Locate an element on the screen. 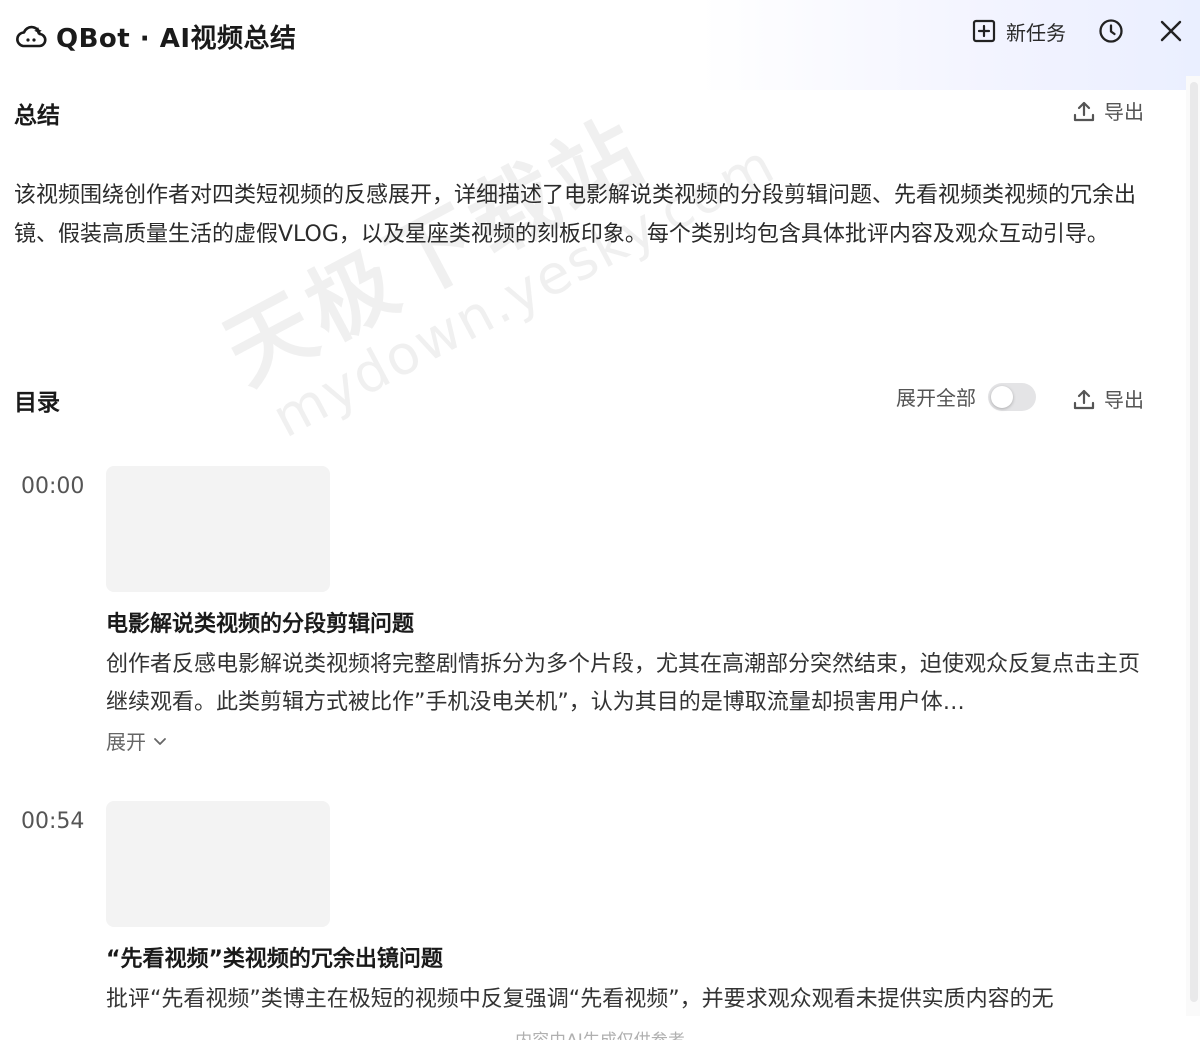 The height and width of the screenshot is (1040, 1200). toc-expand-label: 展开 is located at coordinates (126, 742).